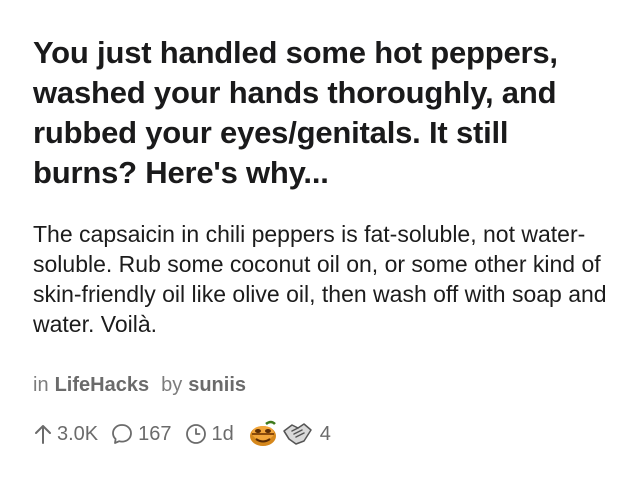 Image resolution: width=640 pixels, height=482 pixels. Describe the element at coordinates (122, 434) in the screenshot. I see `comment-bubble-icon` at that location.